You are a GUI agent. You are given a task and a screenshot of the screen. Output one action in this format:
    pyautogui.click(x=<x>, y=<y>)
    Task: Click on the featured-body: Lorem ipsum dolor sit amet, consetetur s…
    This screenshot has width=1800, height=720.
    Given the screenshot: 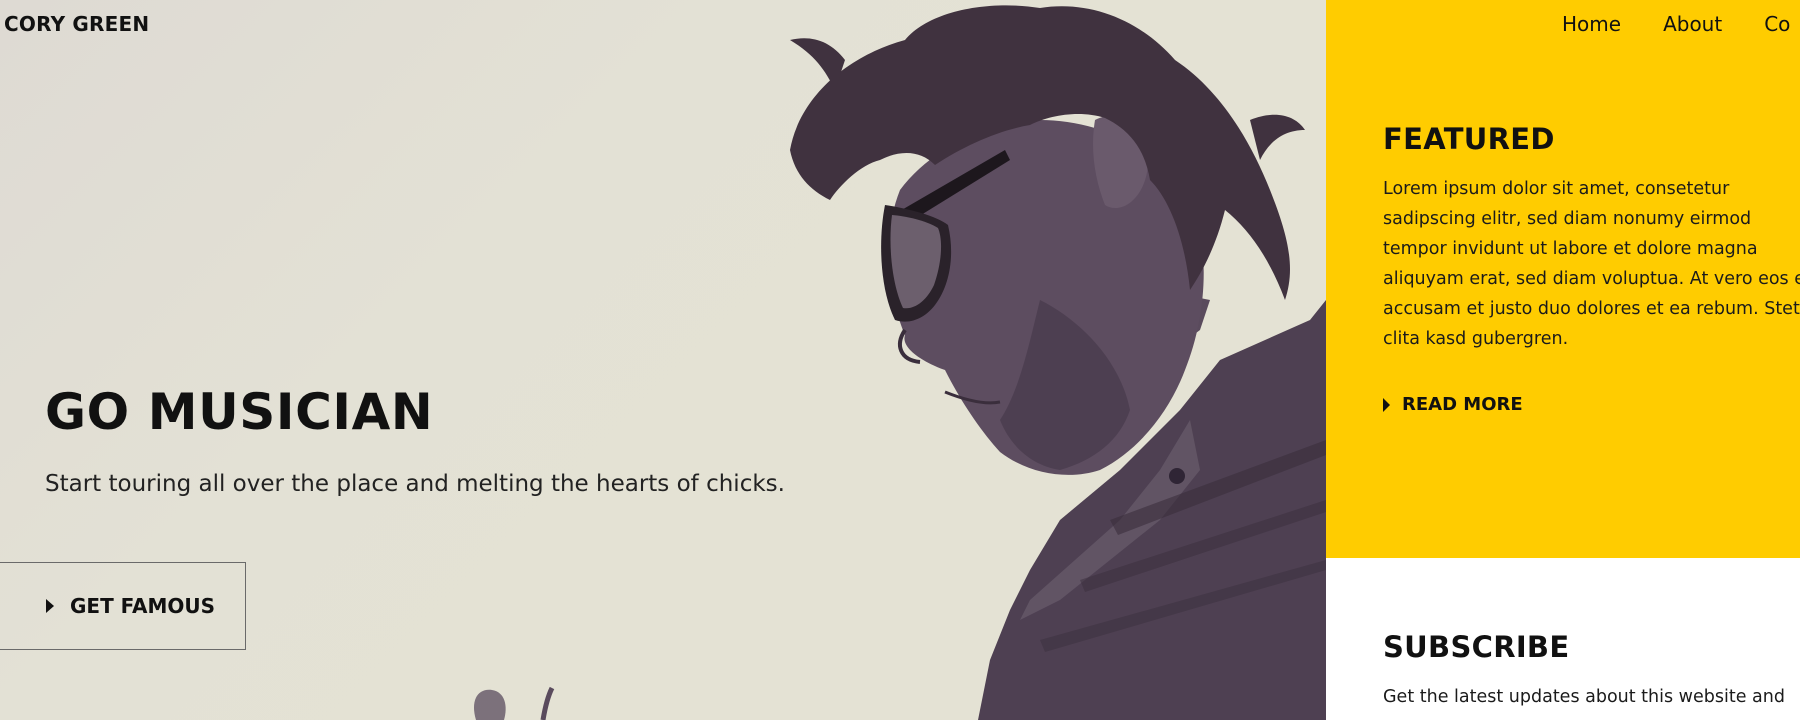 What is the action you would take?
    pyautogui.click(x=1591, y=264)
    